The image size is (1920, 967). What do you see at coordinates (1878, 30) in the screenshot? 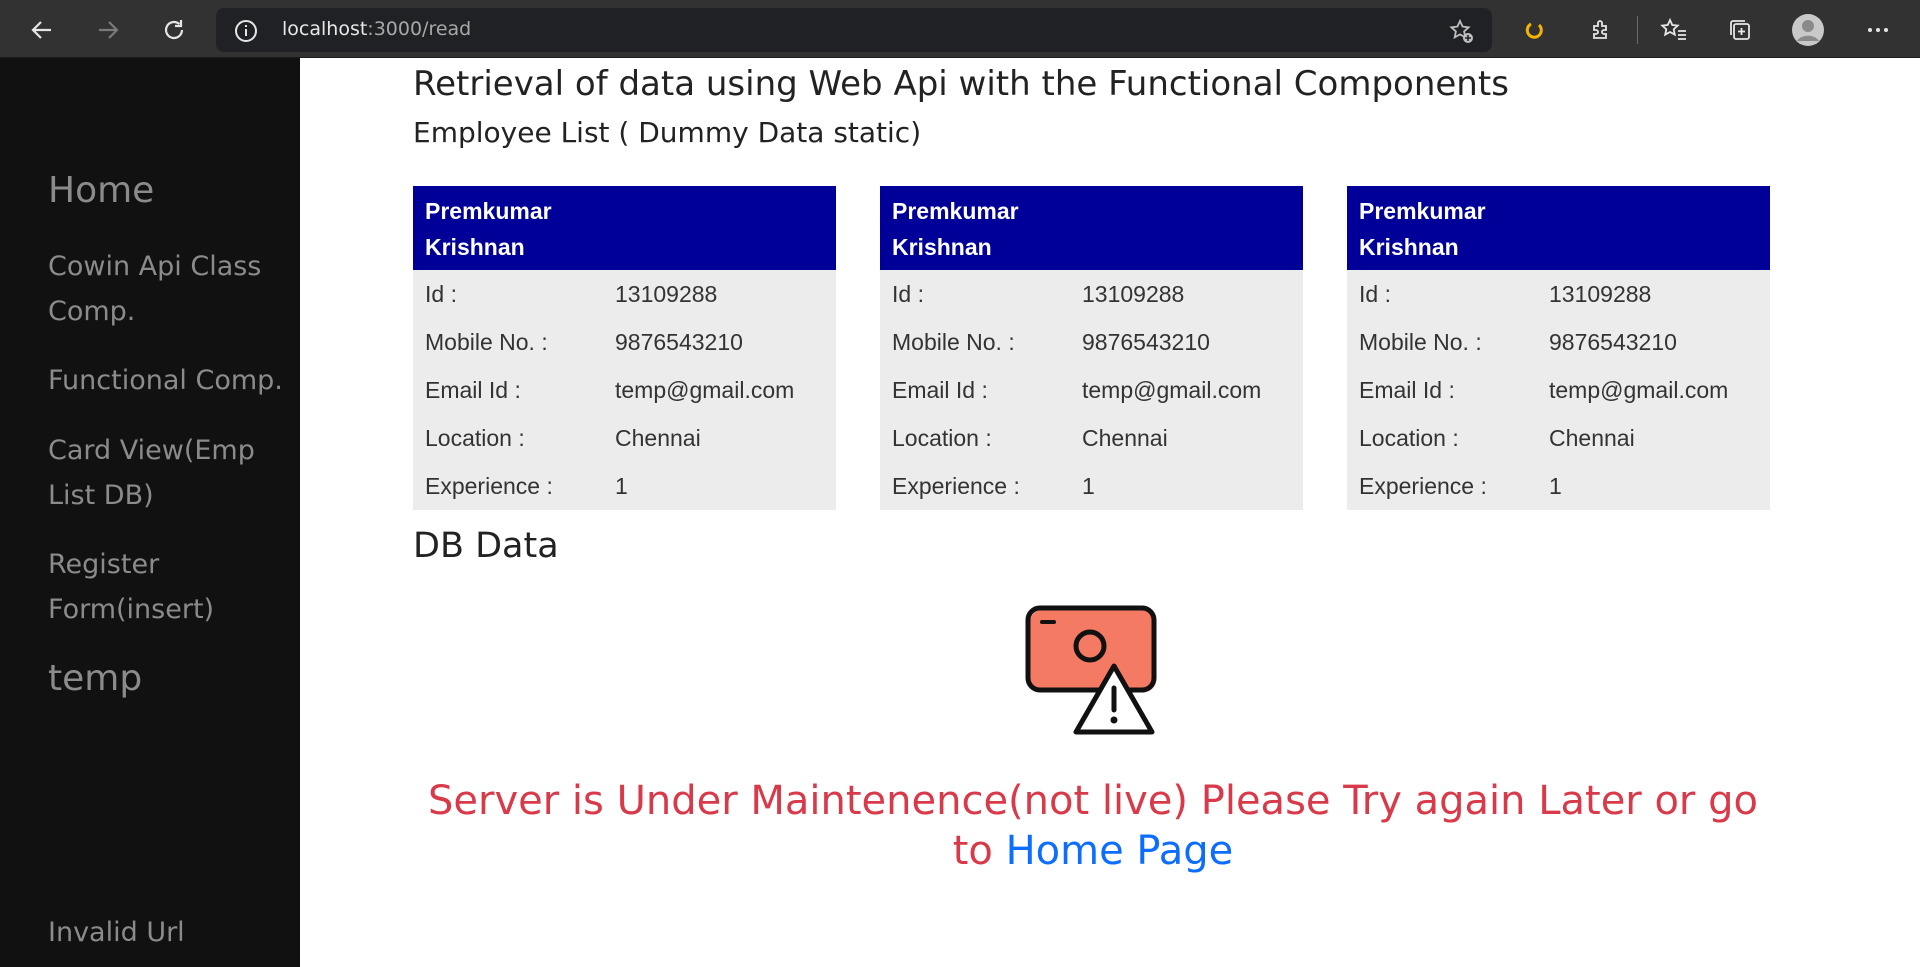
I see `more-options-icon` at bounding box center [1878, 30].